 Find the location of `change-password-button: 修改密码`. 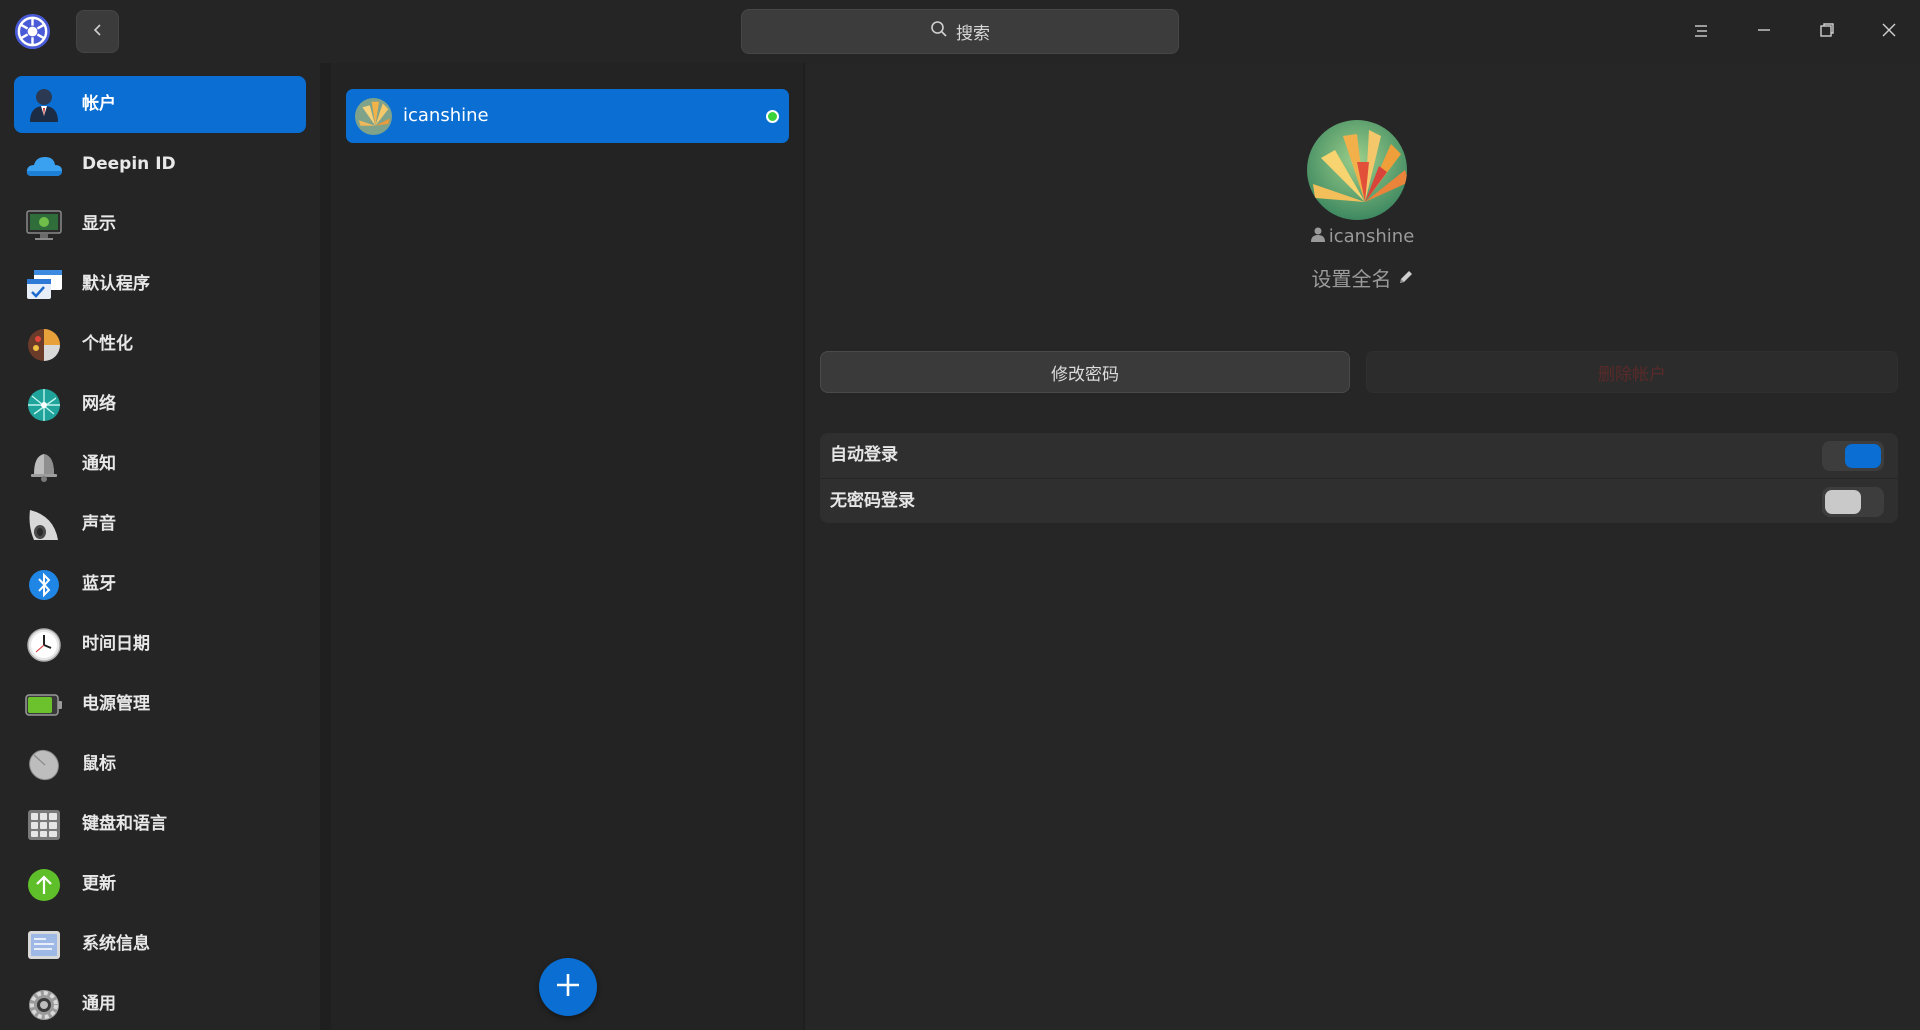

change-password-button: 修改密码 is located at coordinates (1085, 372).